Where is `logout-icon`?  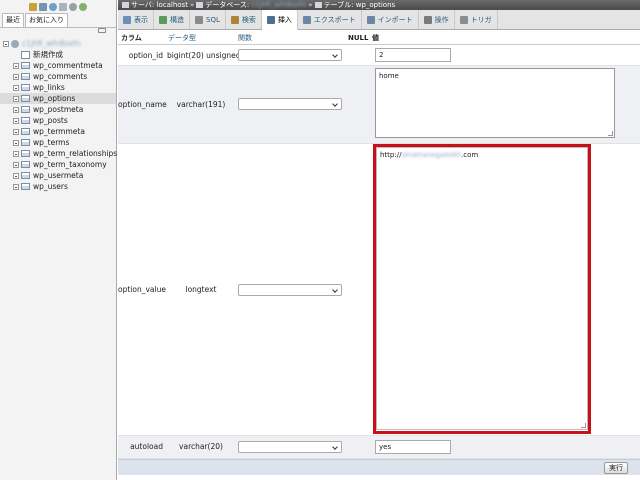 logout-icon is located at coordinates (43, 7).